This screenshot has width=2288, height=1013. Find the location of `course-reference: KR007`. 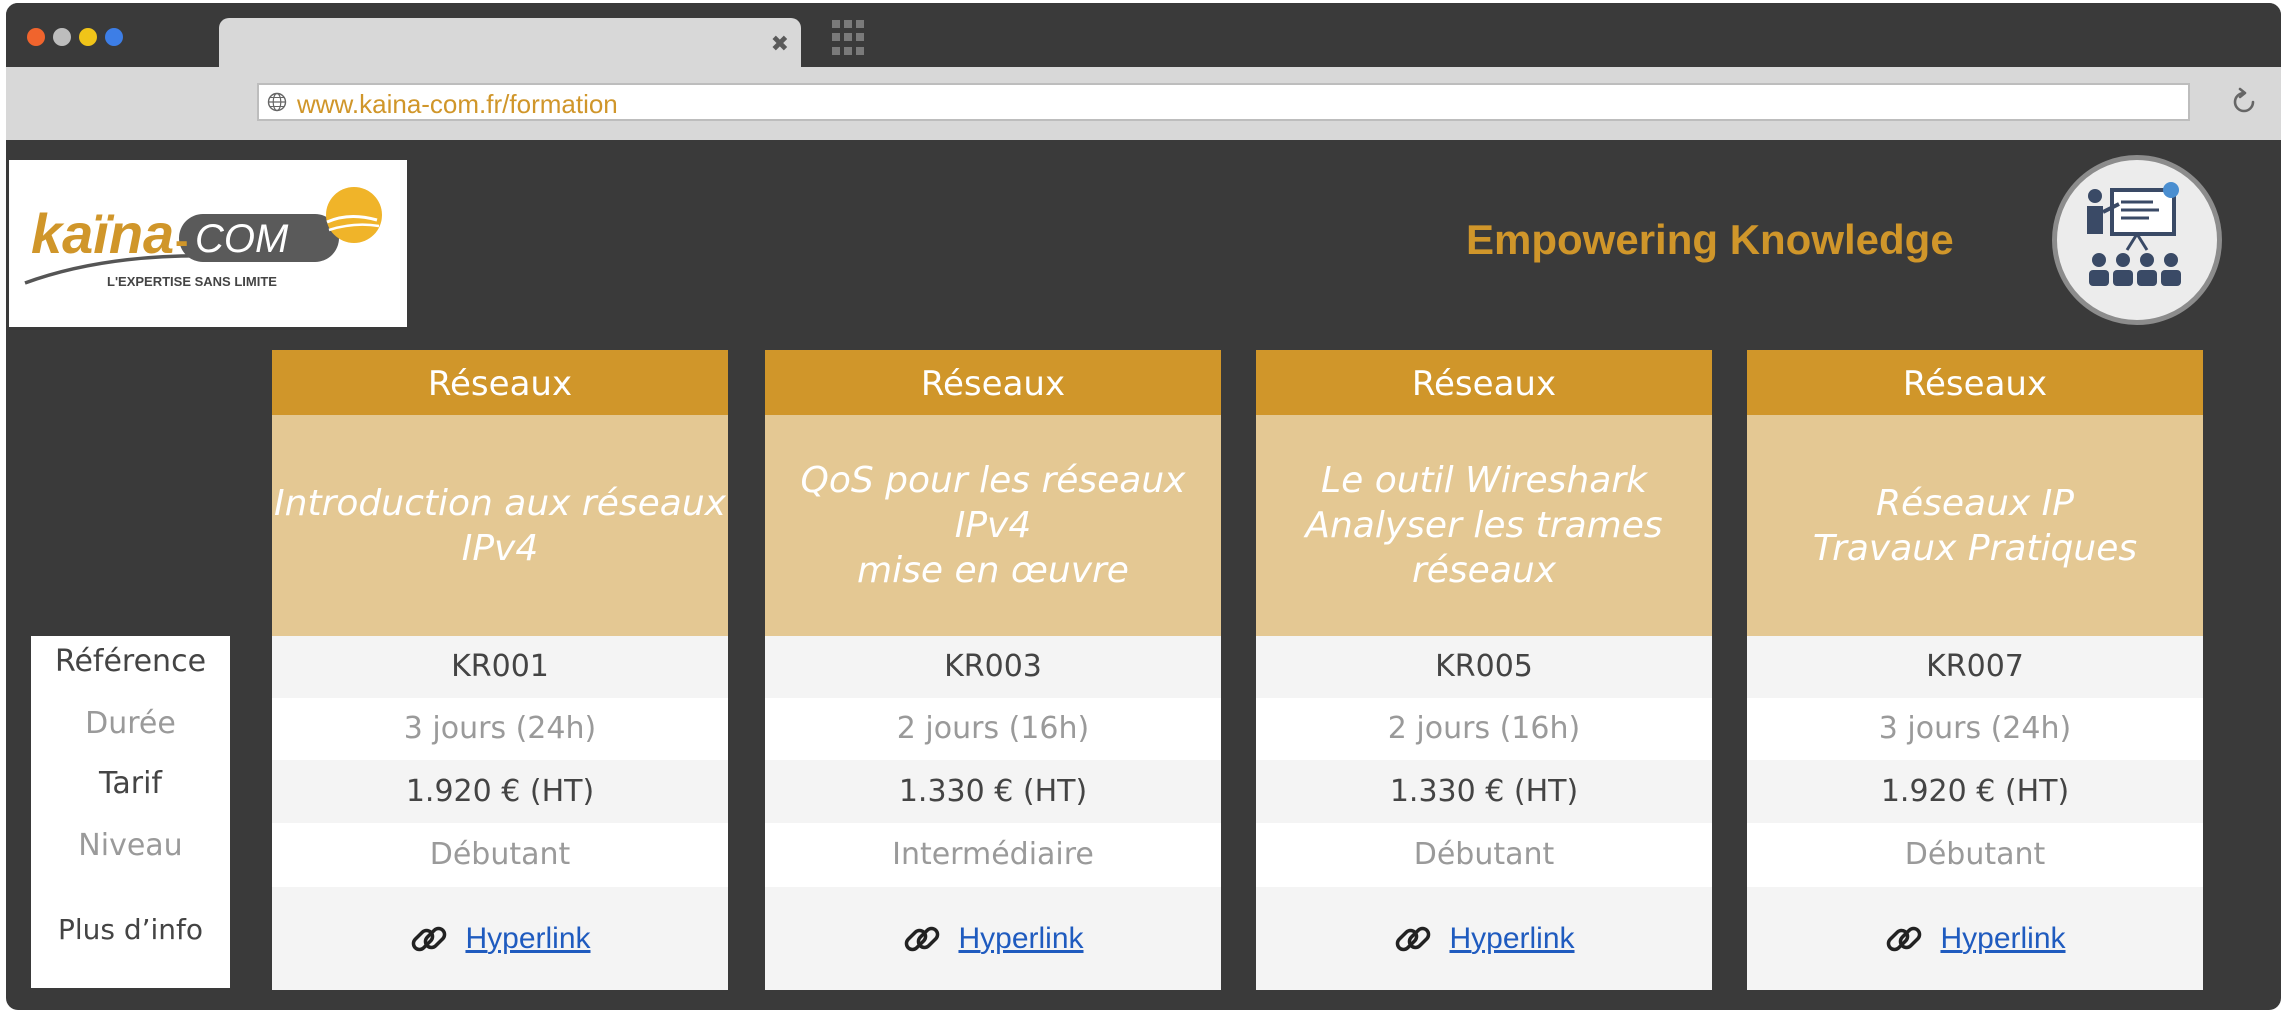

course-reference: KR007 is located at coordinates (1975, 667).